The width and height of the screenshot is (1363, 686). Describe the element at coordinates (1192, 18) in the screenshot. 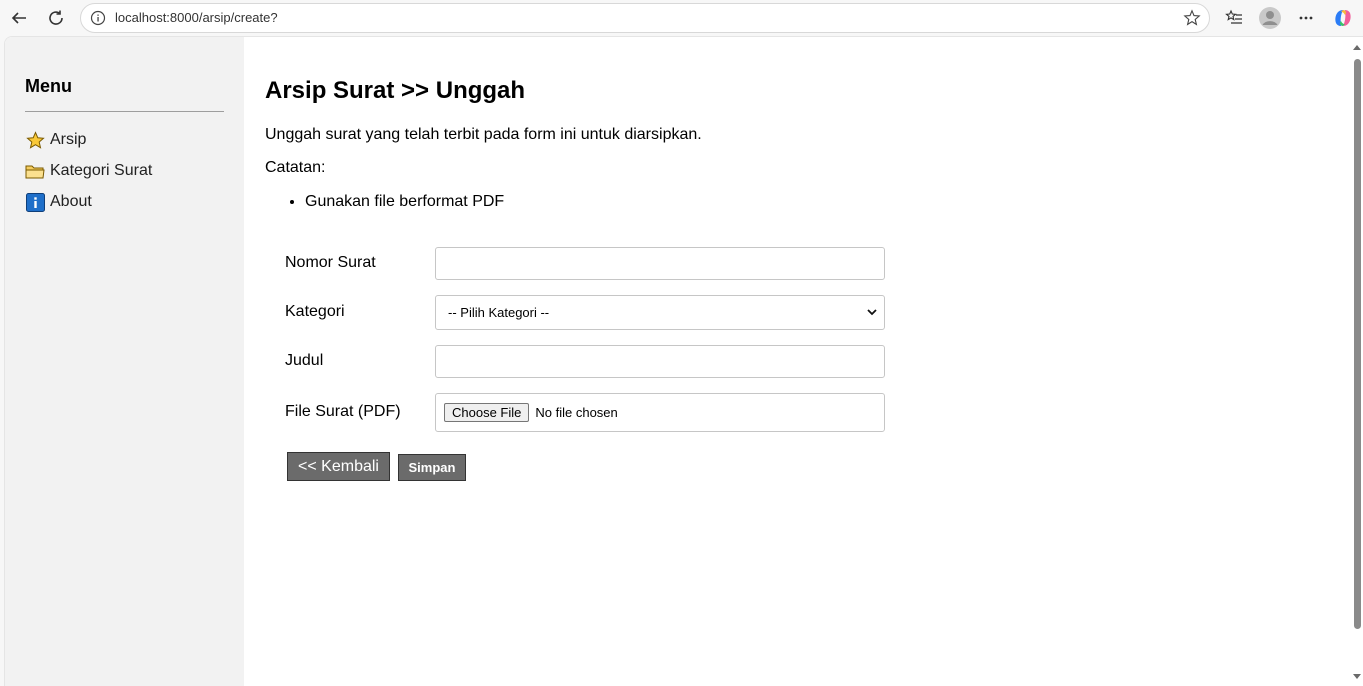

I see `favorite-star-icon` at that location.